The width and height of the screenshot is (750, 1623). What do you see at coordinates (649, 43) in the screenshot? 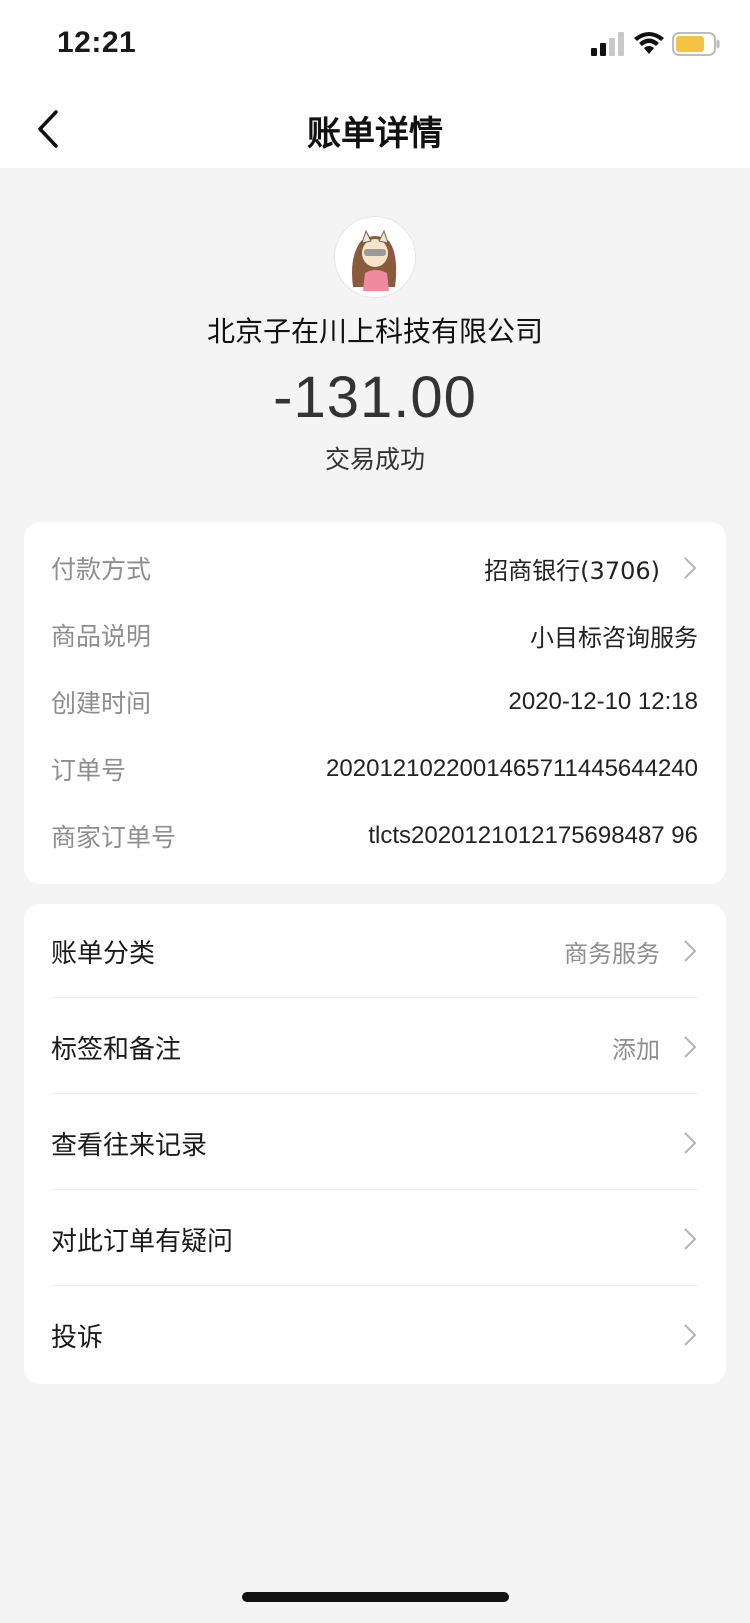
I see `wifi-icon` at bounding box center [649, 43].